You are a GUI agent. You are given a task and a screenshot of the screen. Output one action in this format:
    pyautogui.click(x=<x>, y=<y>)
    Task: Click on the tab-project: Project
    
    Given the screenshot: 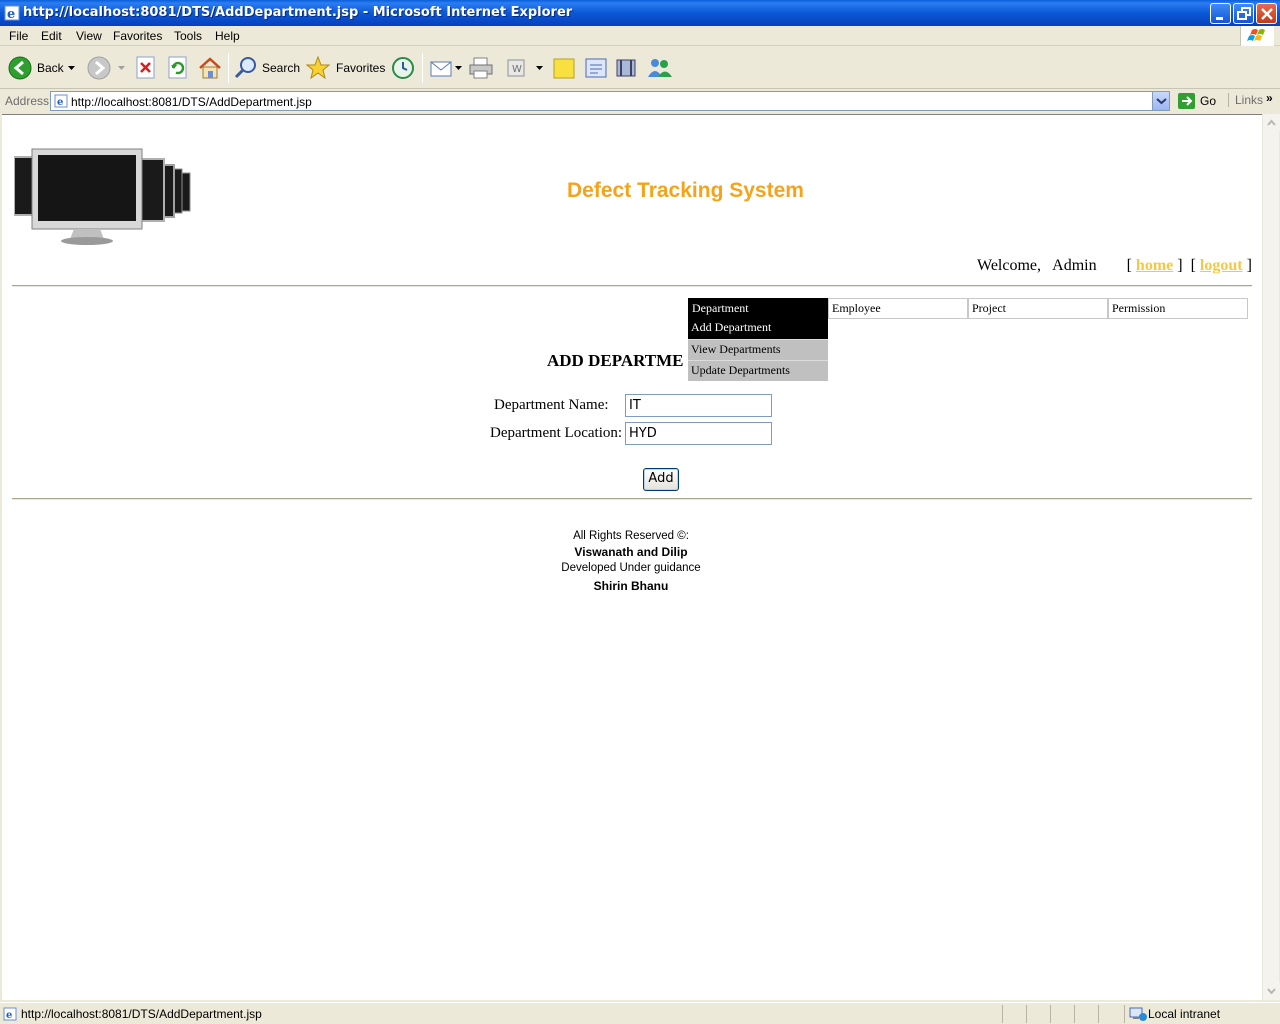 What is the action you would take?
    pyautogui.click(x=1038, y=308)
    